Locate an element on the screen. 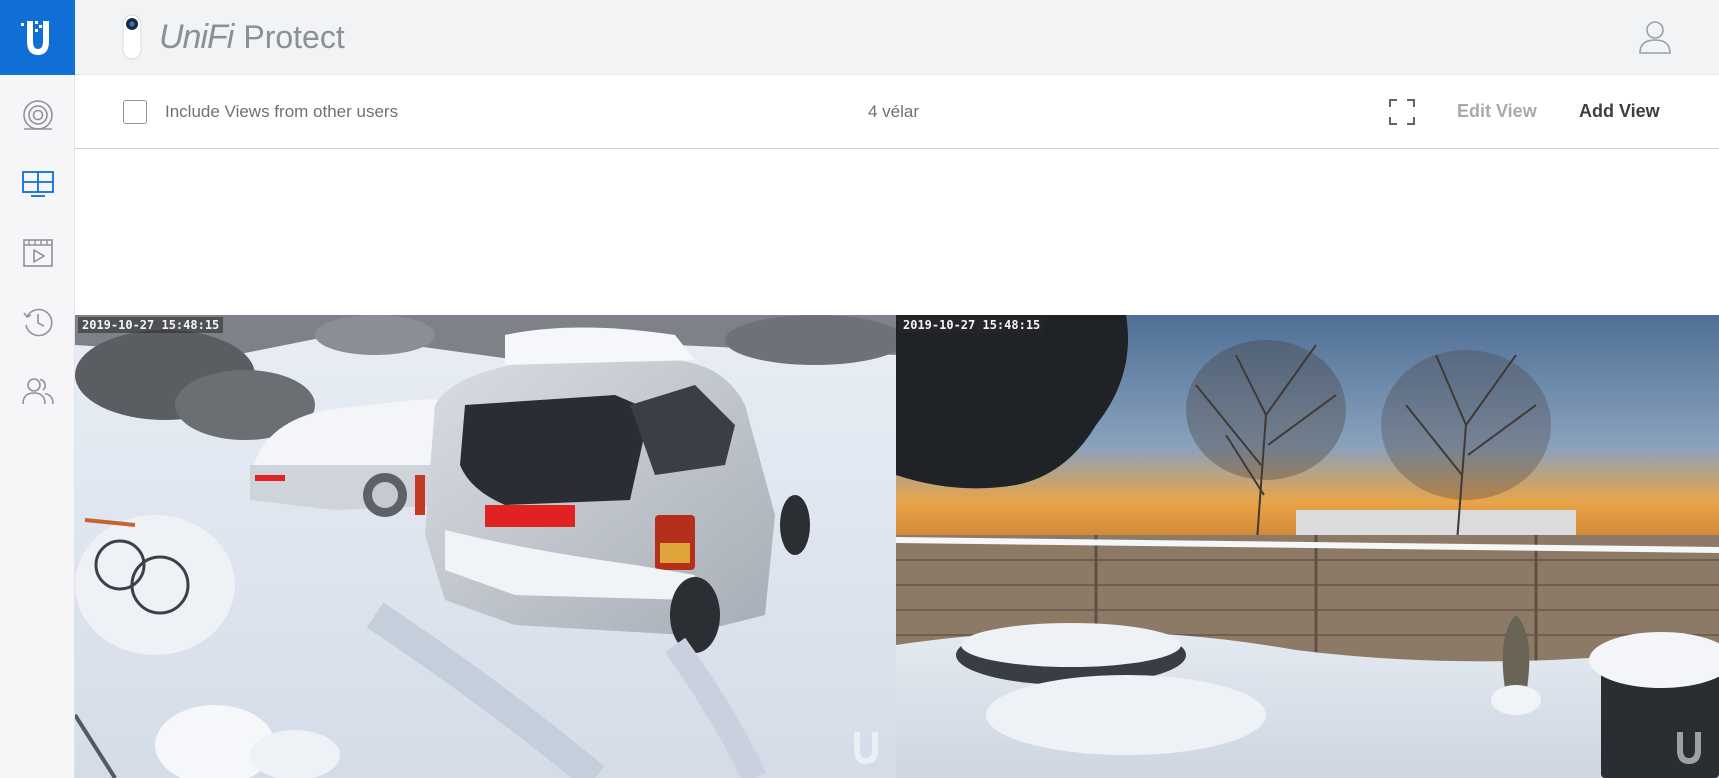  play-icon is located at coordinates (37, 253).